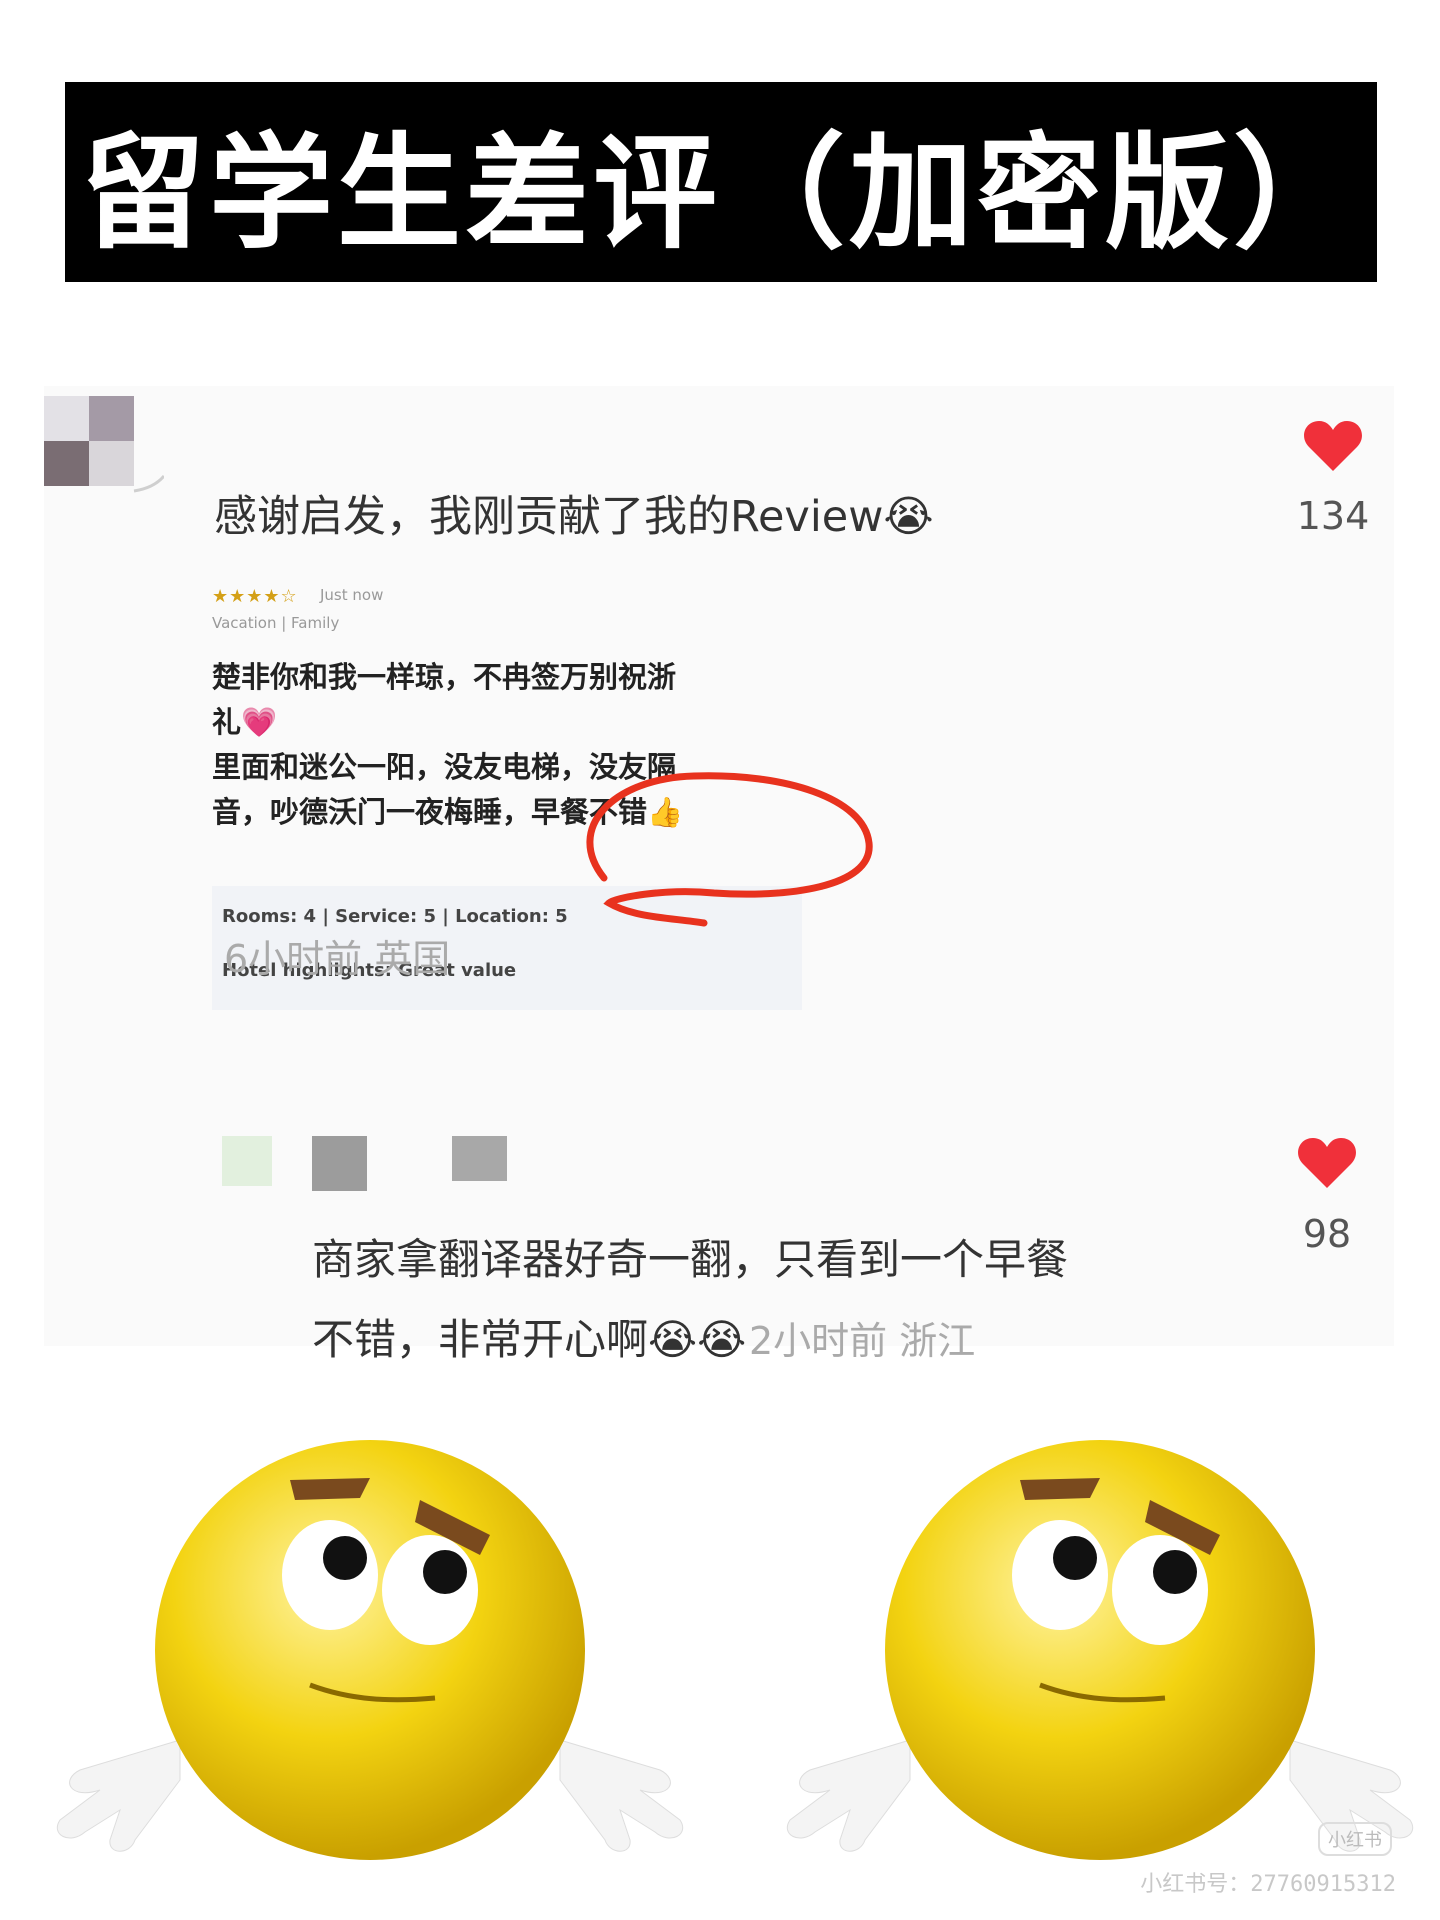  What do you see at coordinates (1327, 1234) in the screenshot?
I see `like-count: 98` at bounding box center [1327, 1234].